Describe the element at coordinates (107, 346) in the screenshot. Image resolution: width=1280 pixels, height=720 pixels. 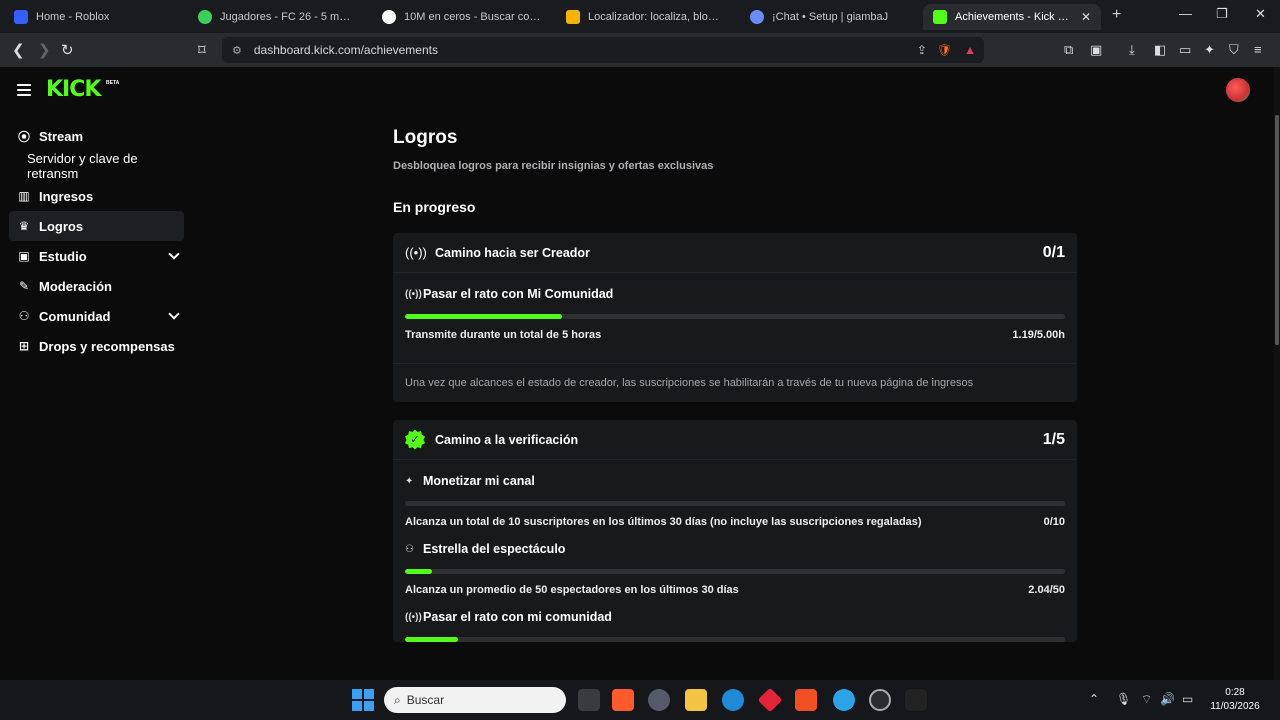
I see `sidebar-item-label: Drops y recompensas` at that location.